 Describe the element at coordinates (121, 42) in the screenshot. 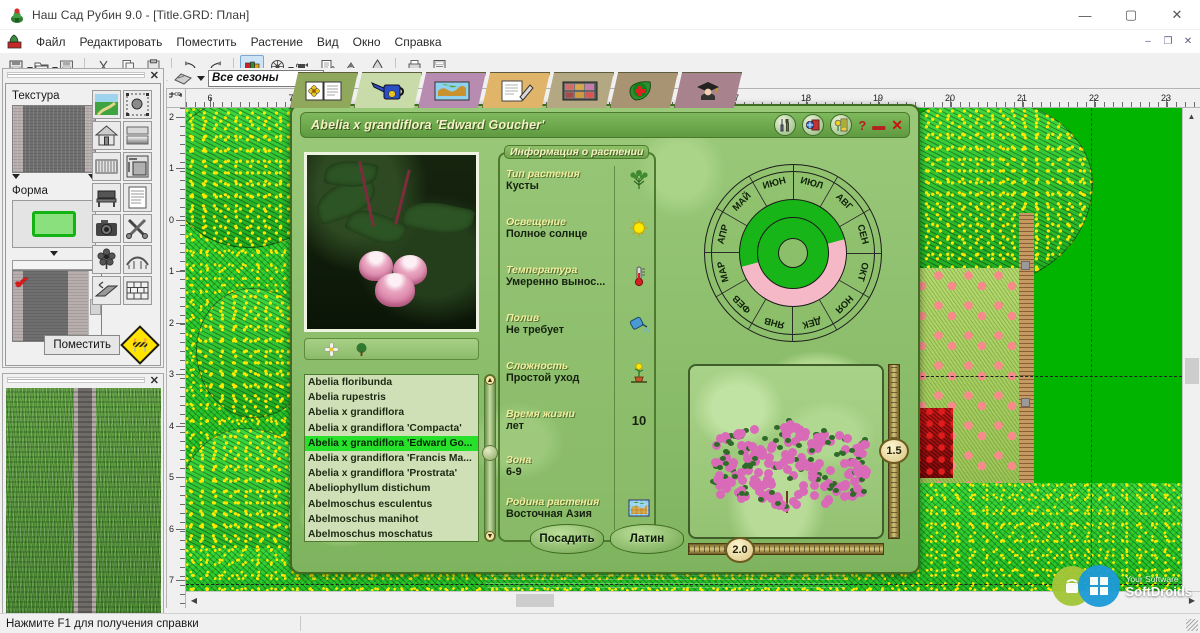

I see `menu-edit: Редактировать` at that location.